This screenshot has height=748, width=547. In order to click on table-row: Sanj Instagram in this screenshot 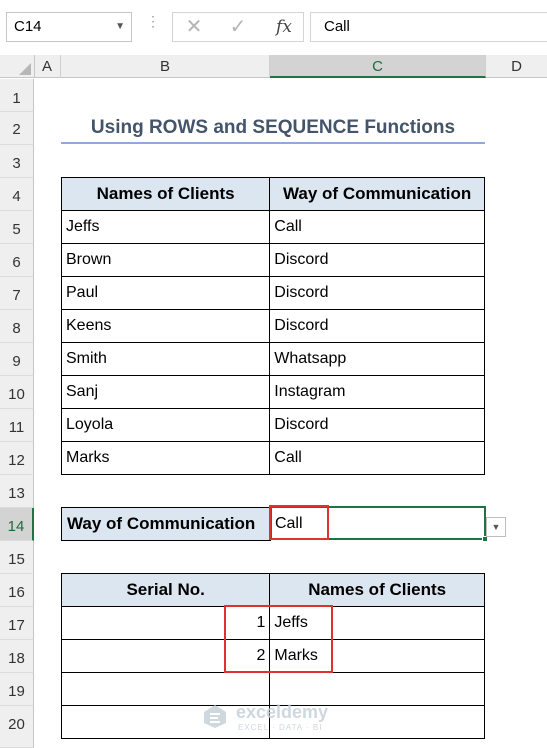, I will do `click(272, 392)`.